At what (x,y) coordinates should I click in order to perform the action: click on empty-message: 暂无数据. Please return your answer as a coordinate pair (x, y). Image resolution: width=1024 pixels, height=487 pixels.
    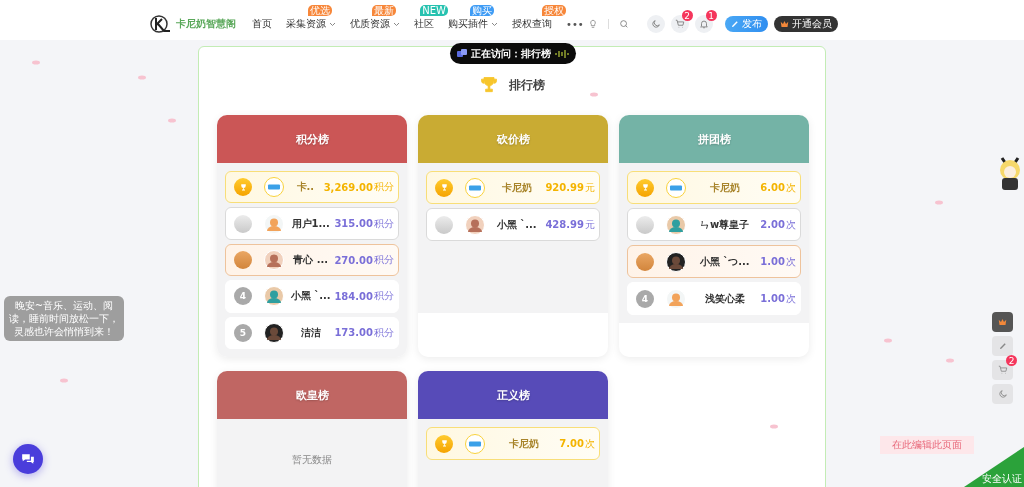
    Looking at the image, I should click on (312, 453).